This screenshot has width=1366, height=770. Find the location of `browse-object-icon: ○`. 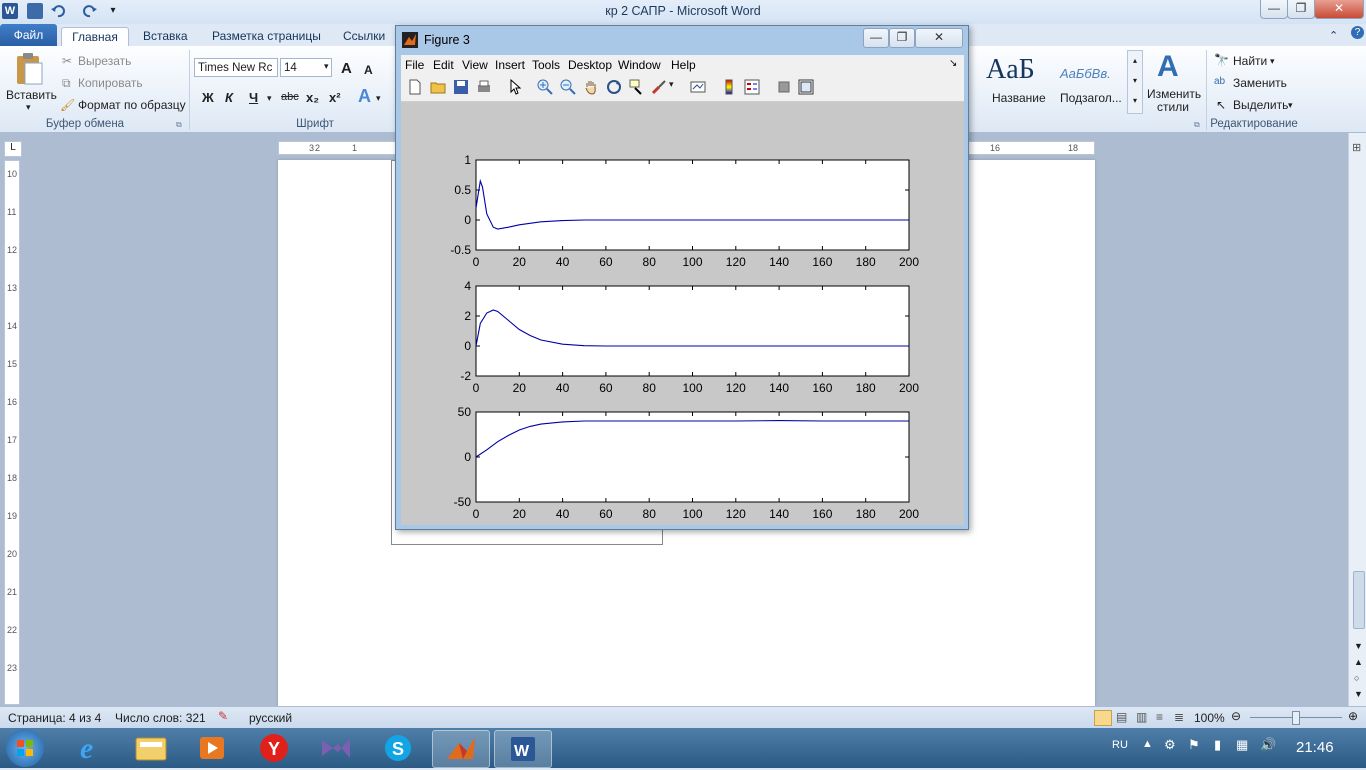

browse-object-icon: ○ is located at coordinates (1356, 678).